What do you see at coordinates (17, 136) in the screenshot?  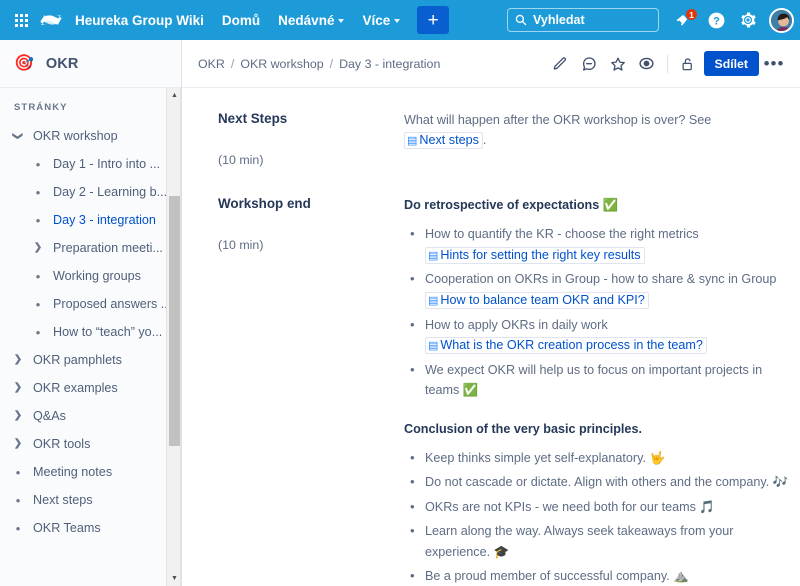 I see `chevron-down-icon: ❮` at bounding box center [17, 136].